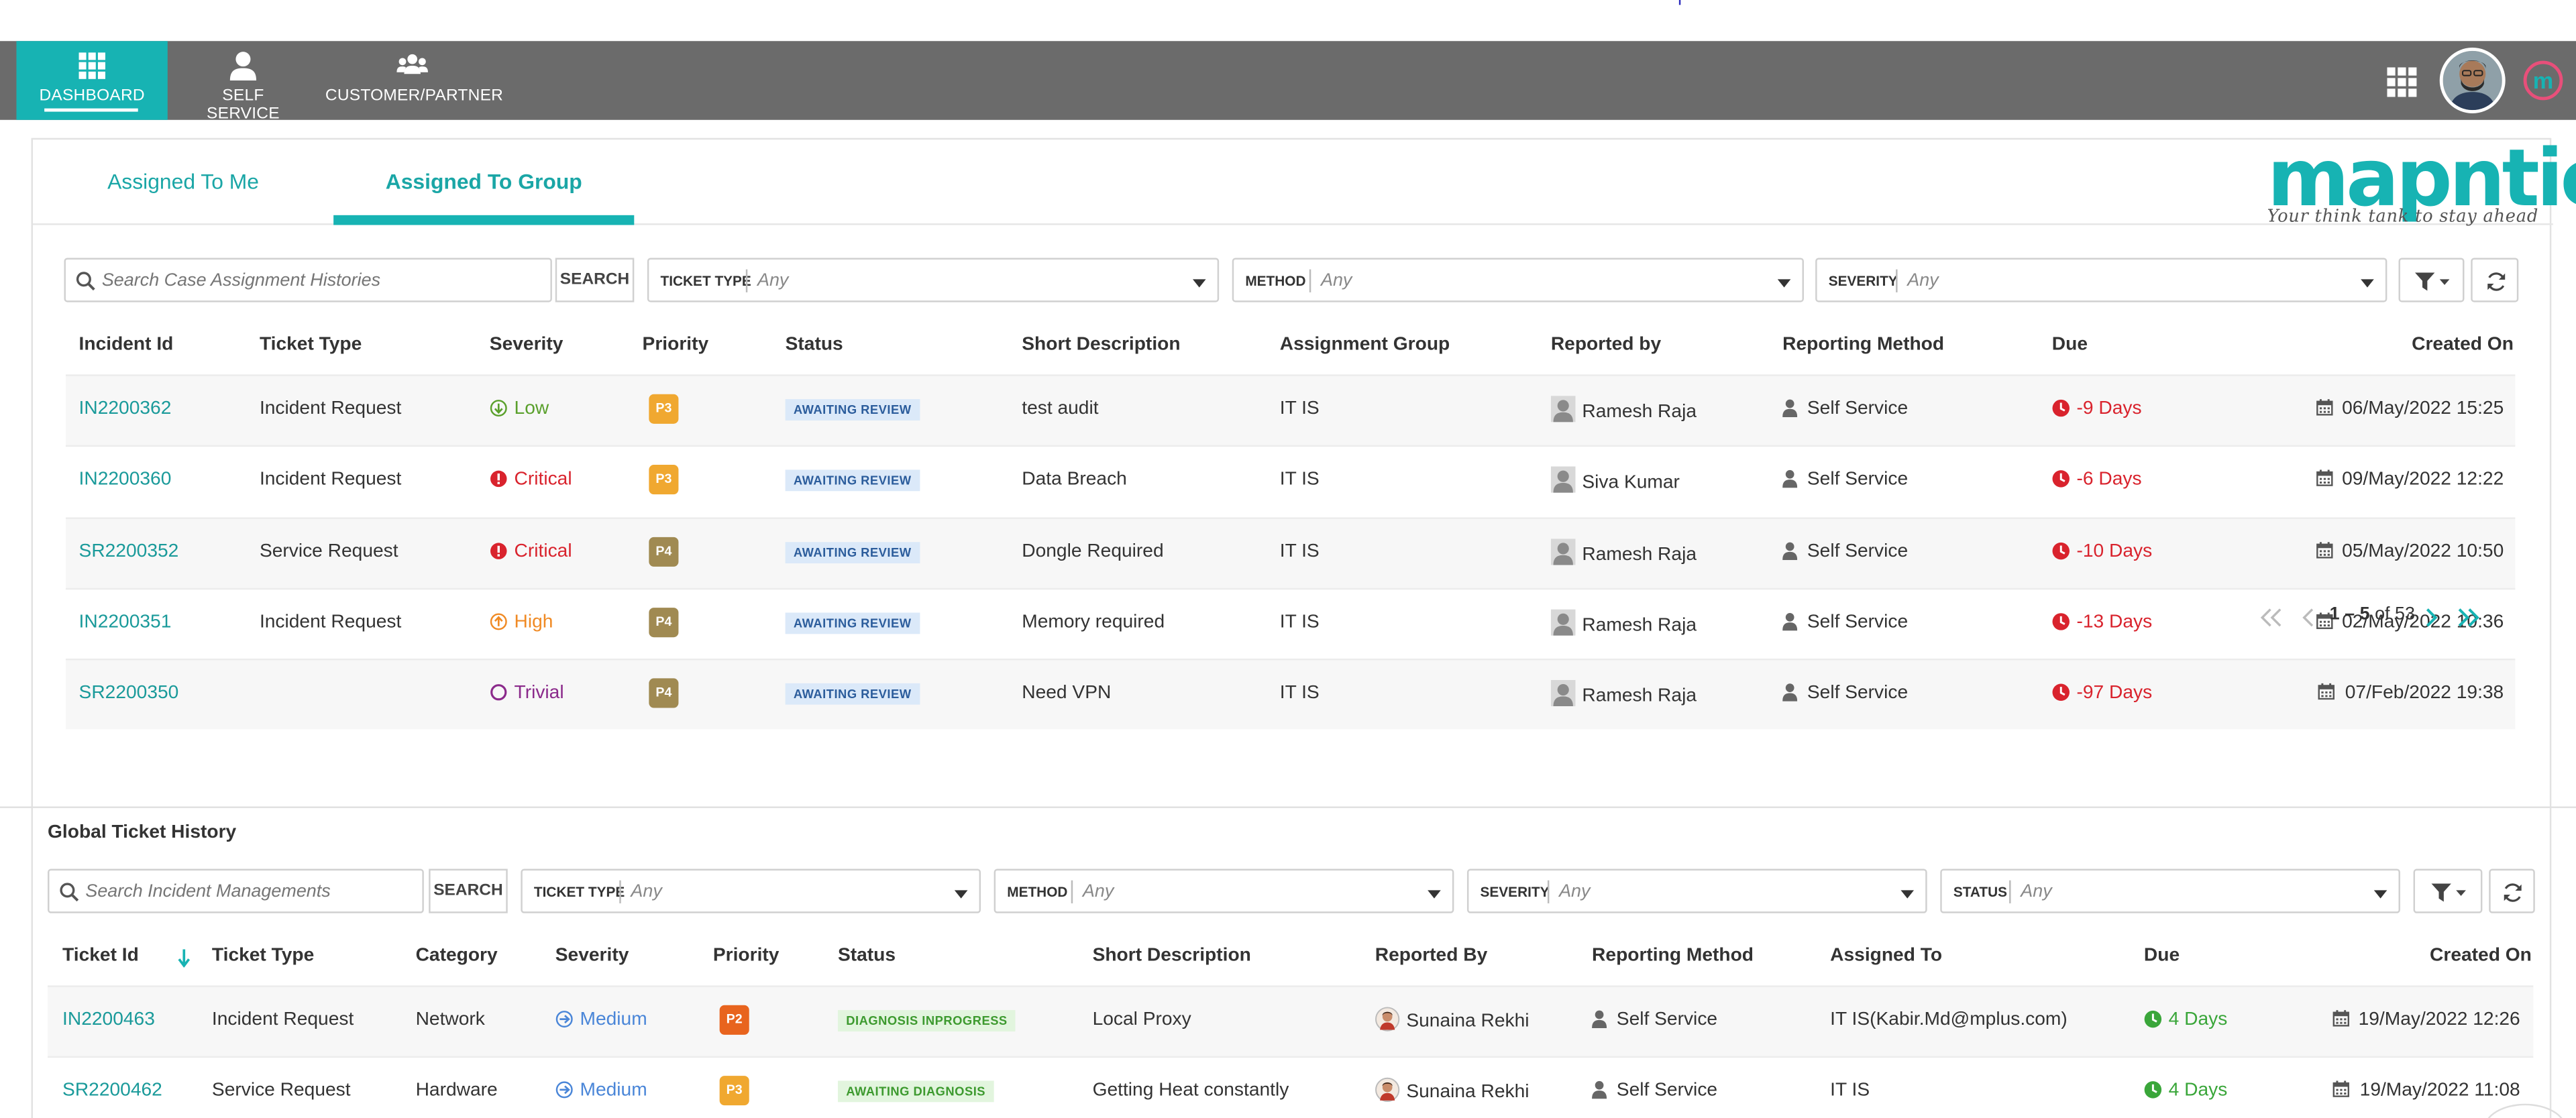  I want to click on users-group-icon, so click(411, 64).